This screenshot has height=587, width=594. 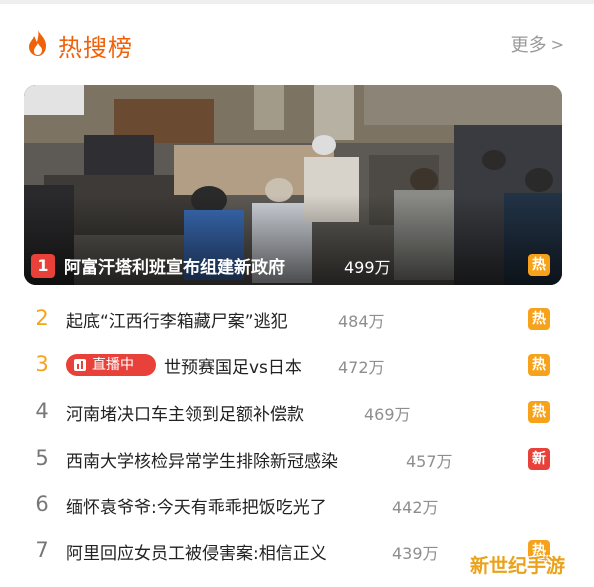 What do you see at coordinates (528, 45) in the screenshot?
I see `more-label: 更多` at bounding box center [528, 45].